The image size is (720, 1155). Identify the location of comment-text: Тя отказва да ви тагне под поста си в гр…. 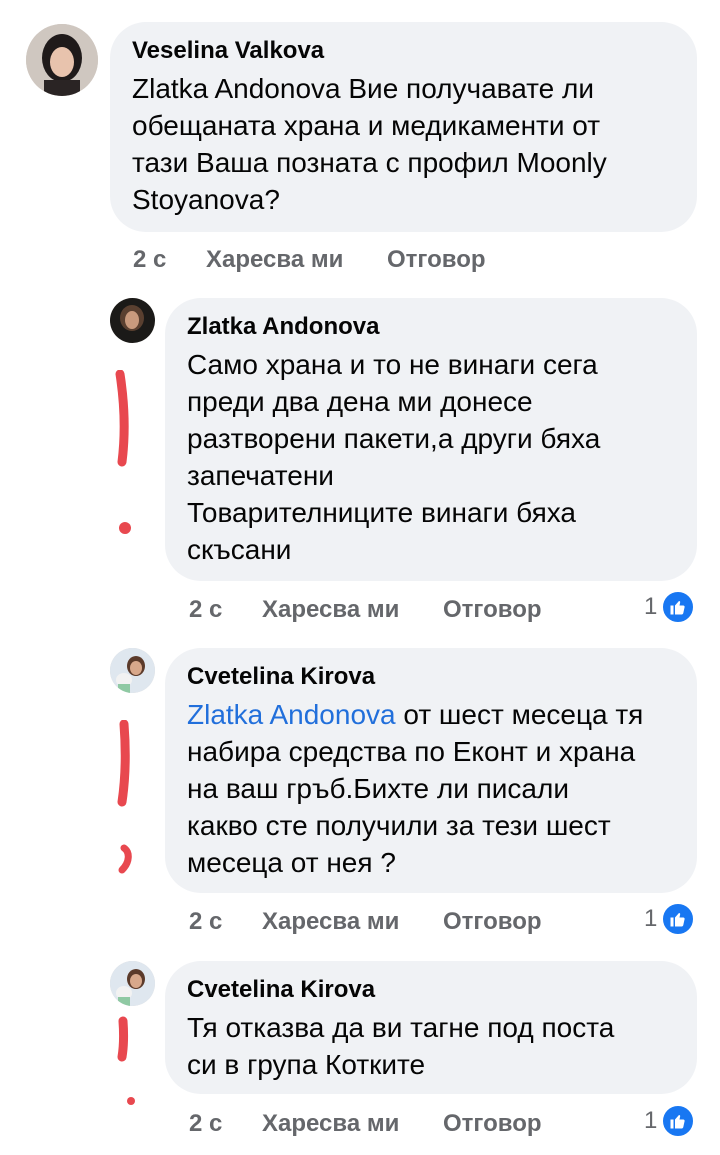
(401, 1046).